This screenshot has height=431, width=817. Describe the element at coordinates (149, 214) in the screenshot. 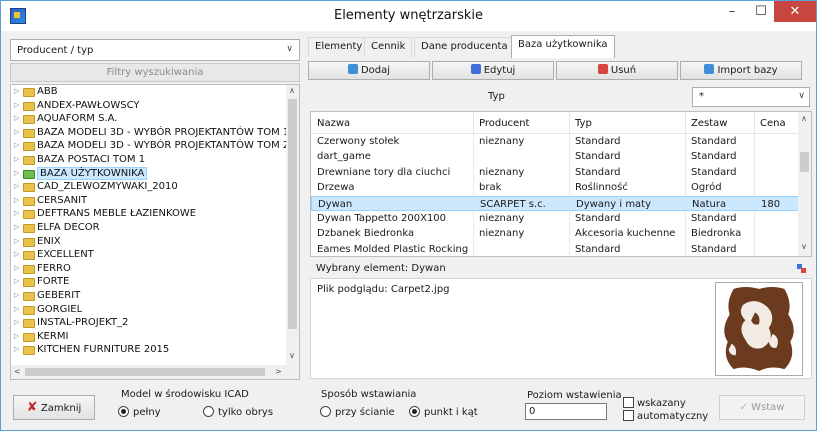

I see `tree-item: ▷ DEFTRANS MEBLE ŁAZIENKOWE` at that location.